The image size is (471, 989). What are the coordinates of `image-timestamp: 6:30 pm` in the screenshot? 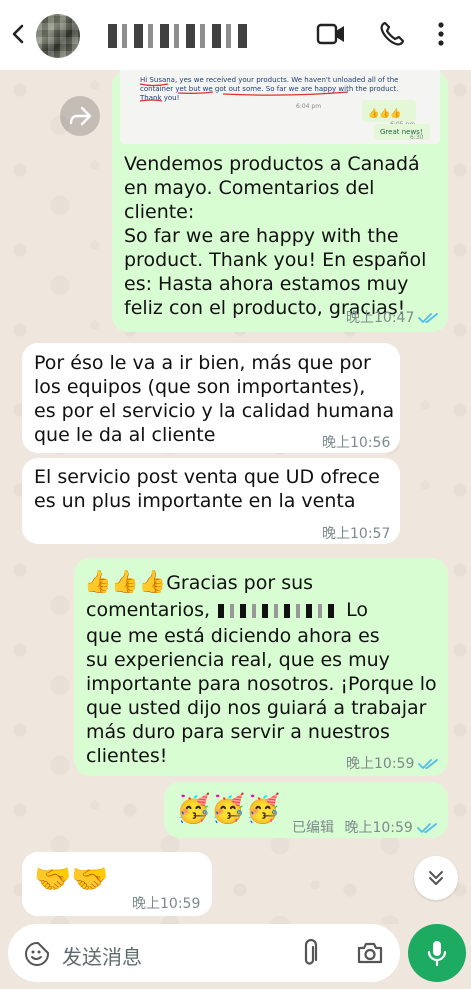 It's located at (417, 137).